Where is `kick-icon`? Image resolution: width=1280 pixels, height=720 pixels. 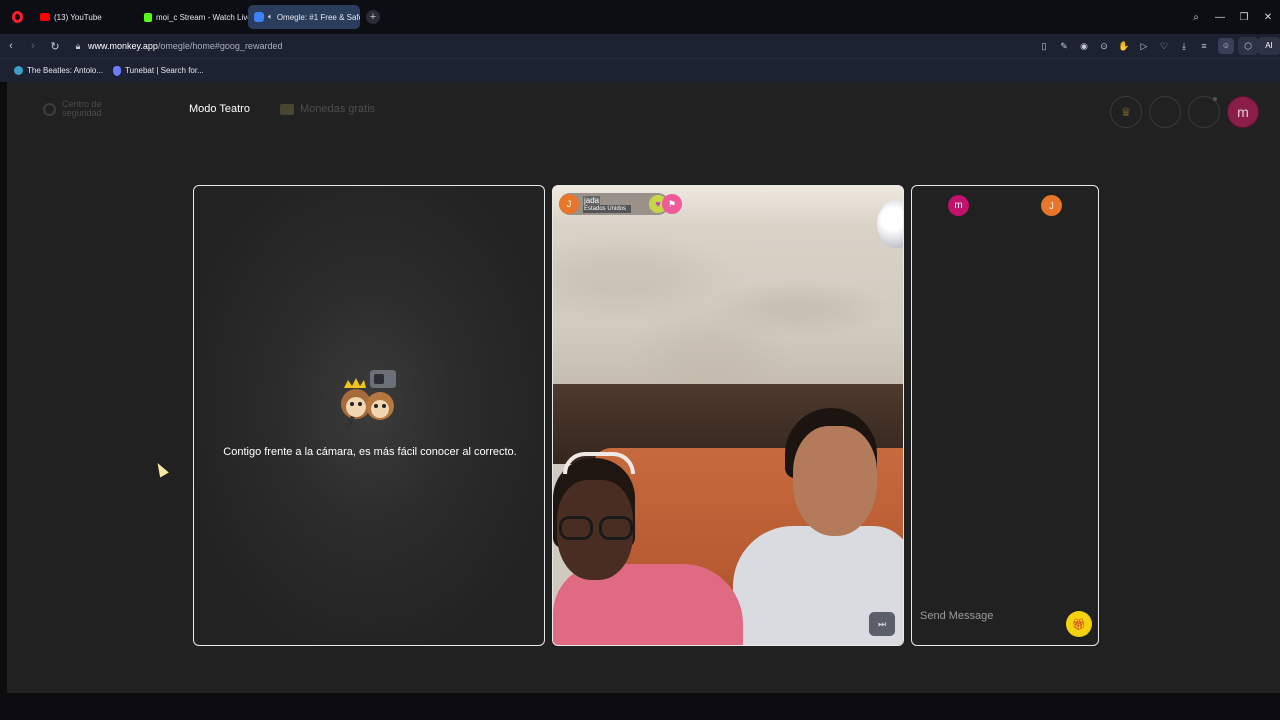 kick-icon is located at coordinates (148, 17).